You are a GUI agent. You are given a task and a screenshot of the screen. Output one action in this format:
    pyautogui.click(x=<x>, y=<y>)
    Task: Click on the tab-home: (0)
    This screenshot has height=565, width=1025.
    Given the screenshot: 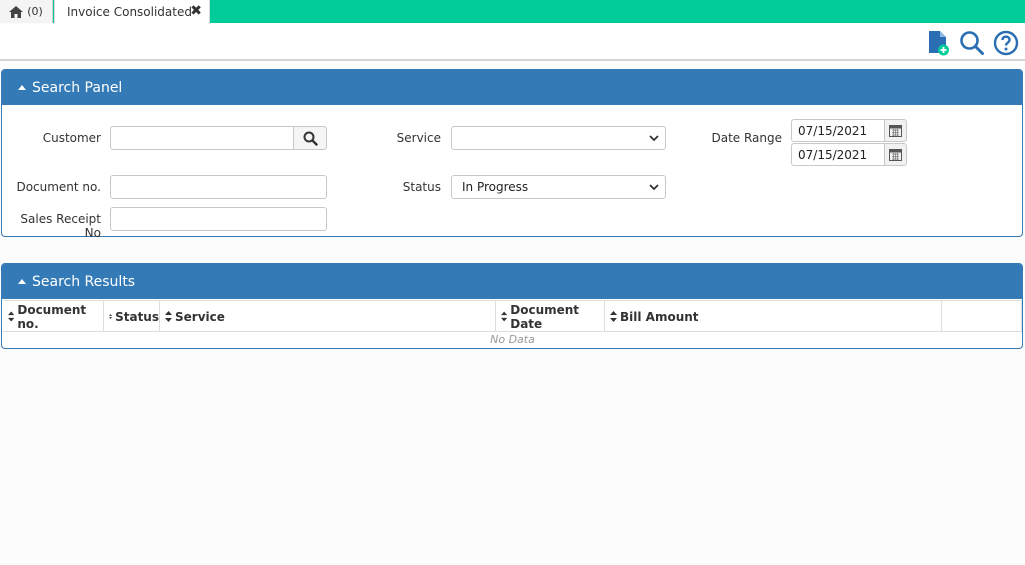 What is the action you would take?
    pyautogui.click(x=26, y=11)
    